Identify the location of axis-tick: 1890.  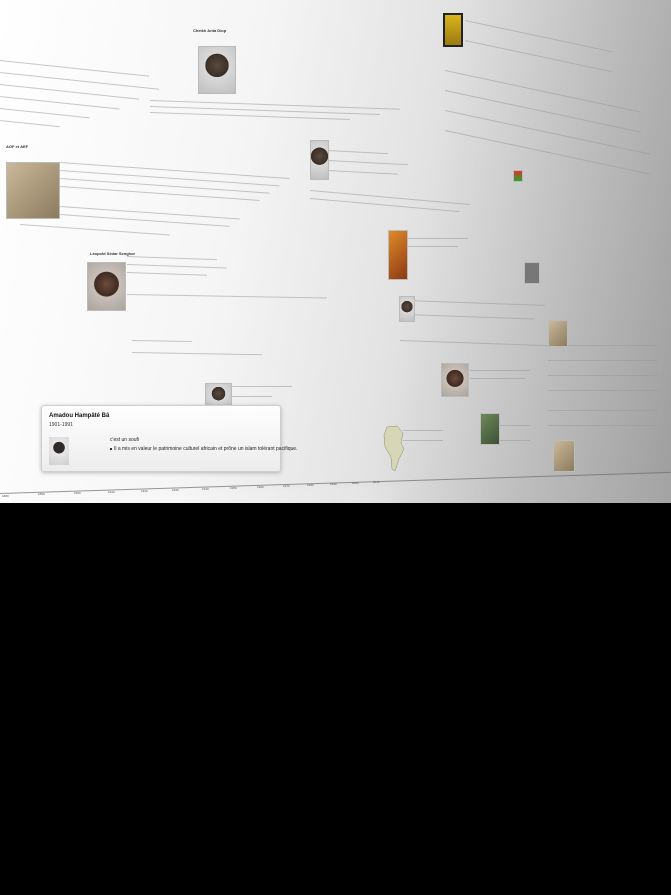
(41, 494).